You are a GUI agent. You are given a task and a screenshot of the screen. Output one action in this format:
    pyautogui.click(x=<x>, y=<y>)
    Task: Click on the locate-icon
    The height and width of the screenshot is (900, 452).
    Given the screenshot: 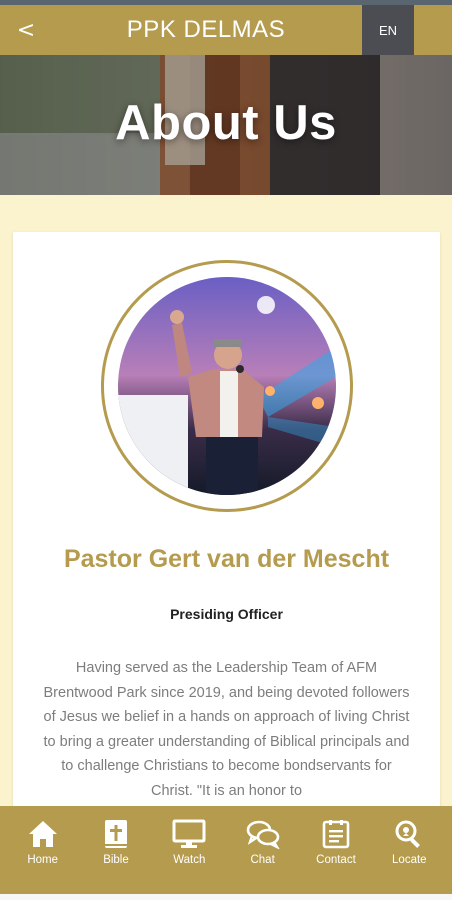 What is the action you would take?
    pyautogui.click(x=409, y=834)
    